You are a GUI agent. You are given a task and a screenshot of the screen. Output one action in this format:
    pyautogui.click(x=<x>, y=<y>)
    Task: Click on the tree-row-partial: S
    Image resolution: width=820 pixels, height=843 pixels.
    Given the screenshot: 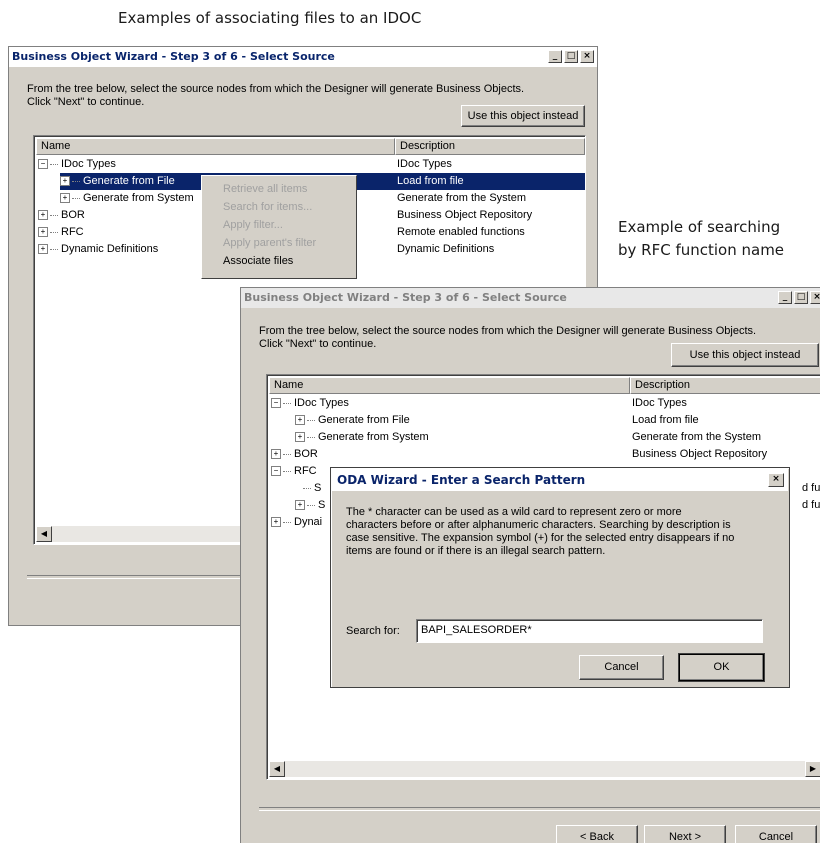 What is the action you would take?
    pyautogui.click(x=312, y=488)
    